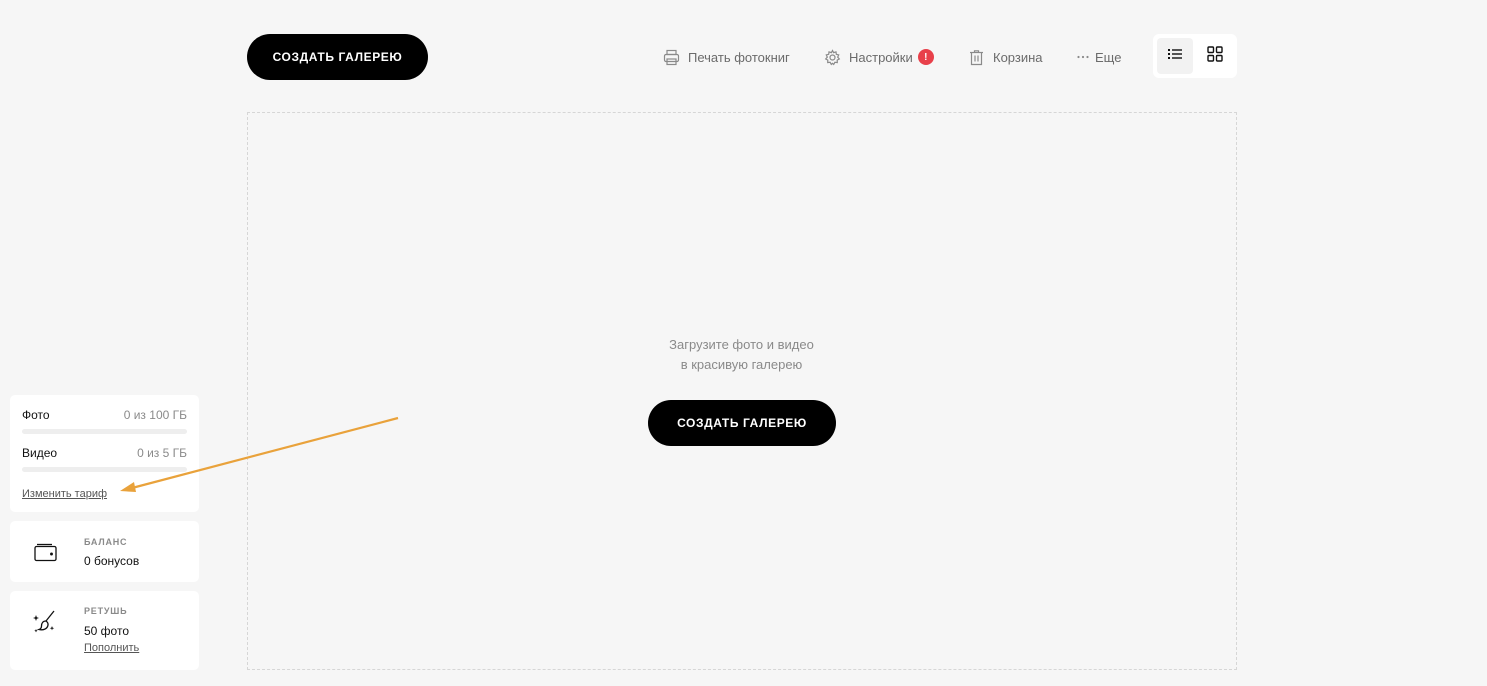 The height and width of the screenshot is (686, 1487). What do you see at coordinates (106, 542) in the screenshot?
I see `balance-title: БАЛАНС` at bounding box center [106, 542].